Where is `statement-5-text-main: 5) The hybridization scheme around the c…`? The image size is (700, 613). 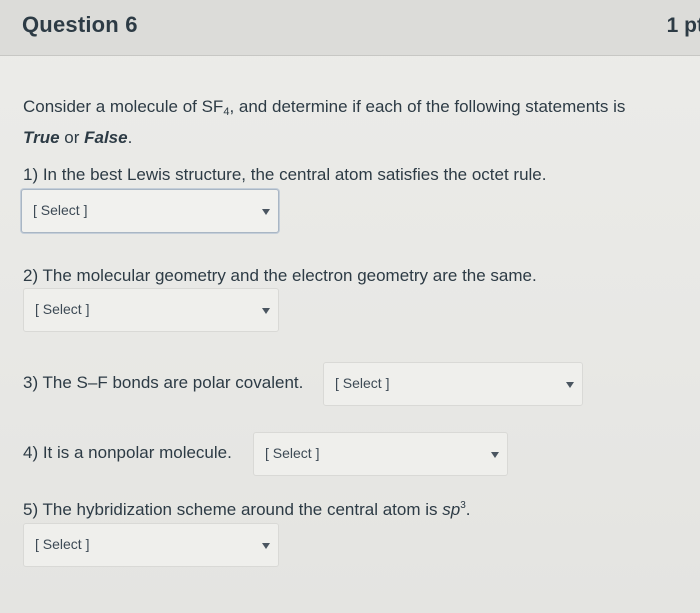 statement-5-text-main: 5) The hybridization scheme around the c… is located at coordinates (233, 509).